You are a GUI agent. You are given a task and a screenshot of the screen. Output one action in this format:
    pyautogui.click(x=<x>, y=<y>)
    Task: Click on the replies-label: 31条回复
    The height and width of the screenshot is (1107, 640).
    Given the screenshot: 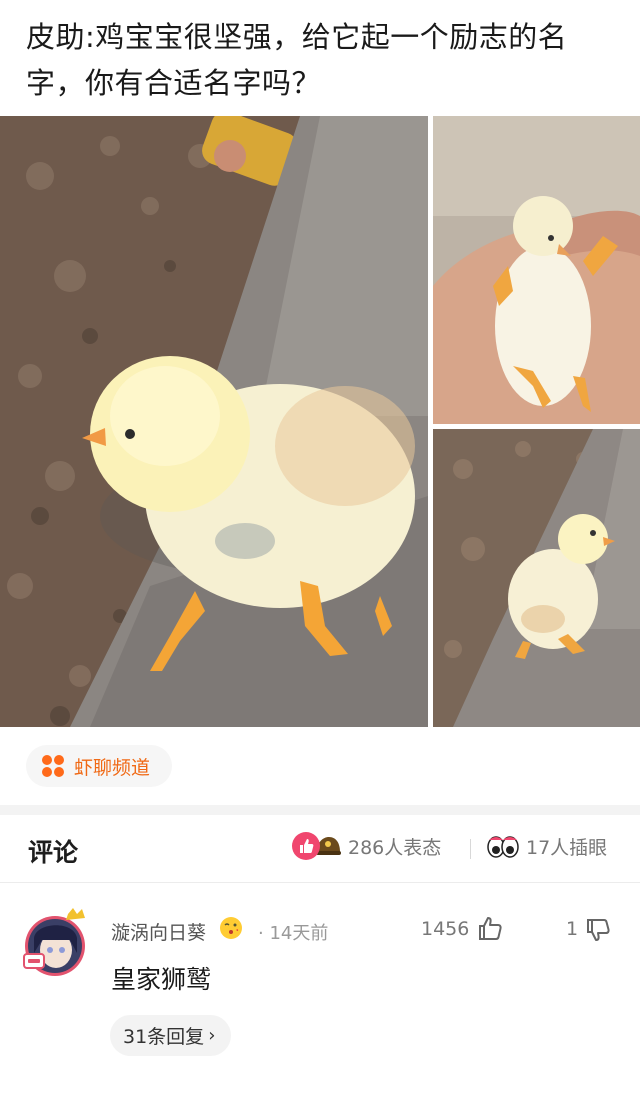 What is the action you would take?
    pyautogui.click(x=164, y=1037)
    